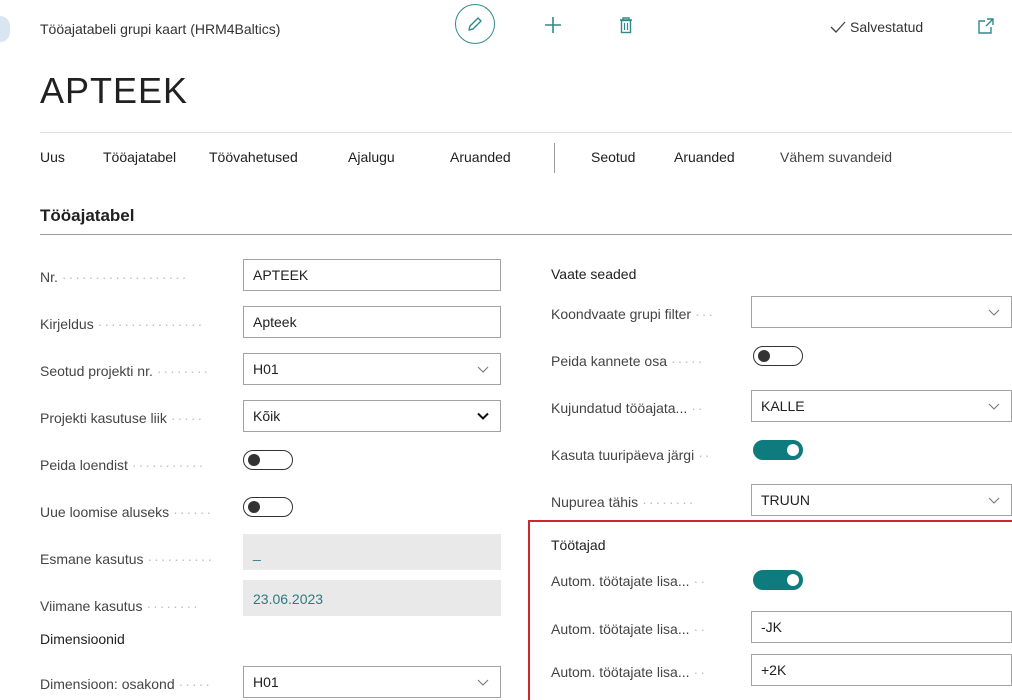 The image size is (1012, 700). I want to click on viimane-label: Viimane kasutus ········, so click(120, 606).